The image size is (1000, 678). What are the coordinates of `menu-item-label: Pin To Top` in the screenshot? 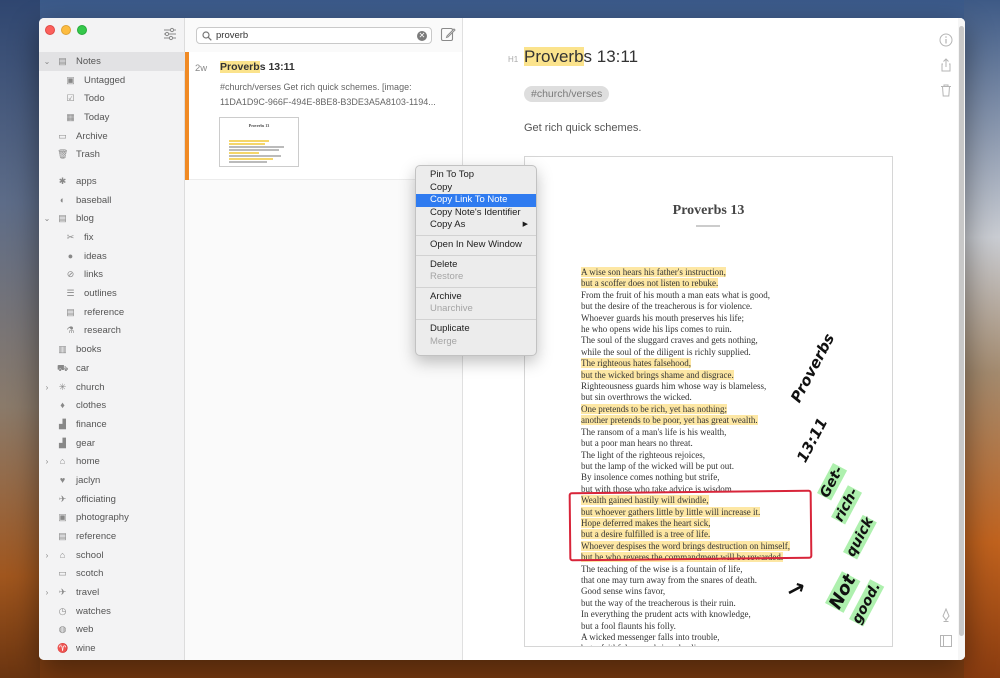 It's located at (452, 174).